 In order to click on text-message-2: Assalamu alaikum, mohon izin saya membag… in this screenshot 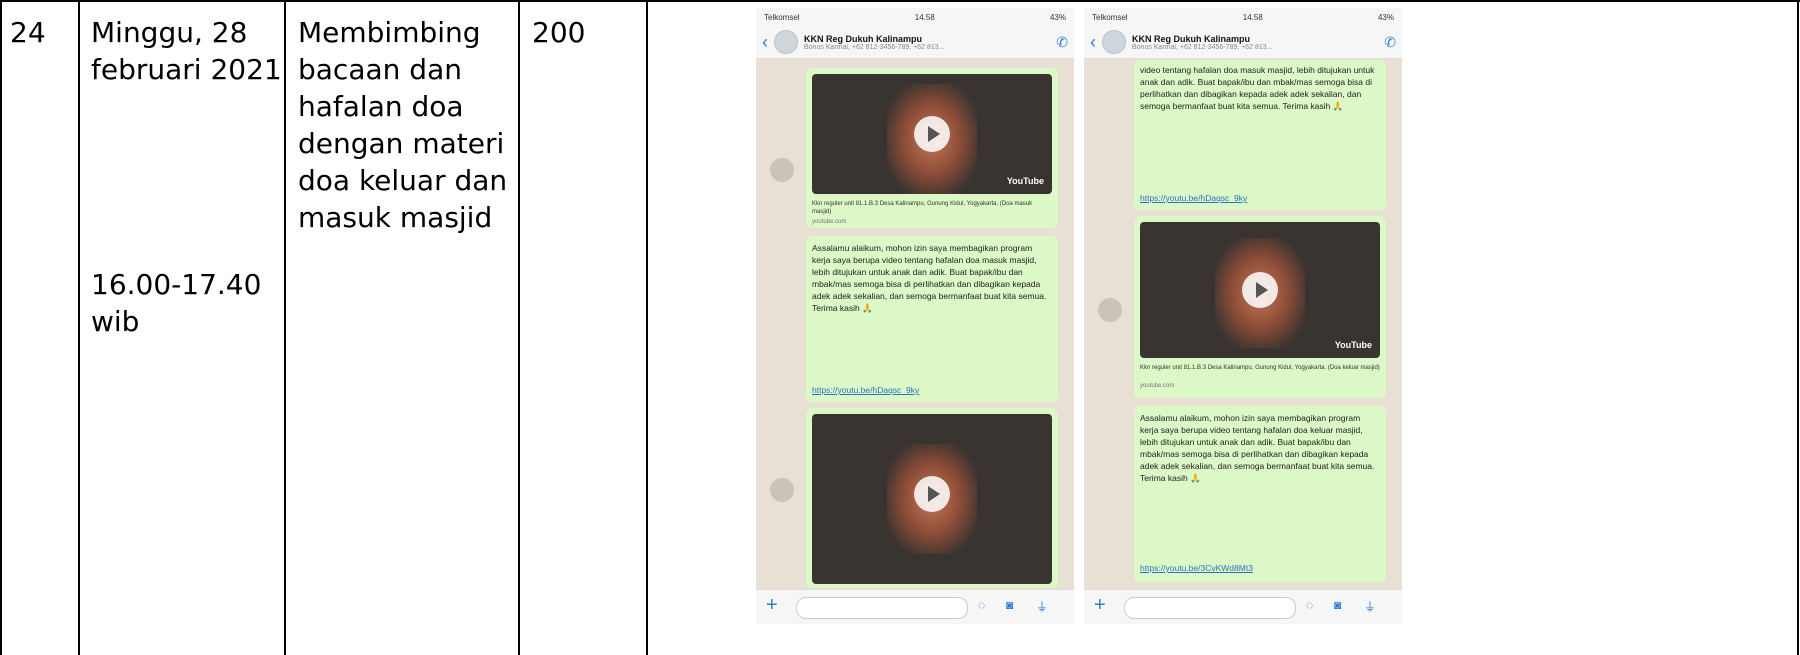, I will do `click(1260, 494)`.